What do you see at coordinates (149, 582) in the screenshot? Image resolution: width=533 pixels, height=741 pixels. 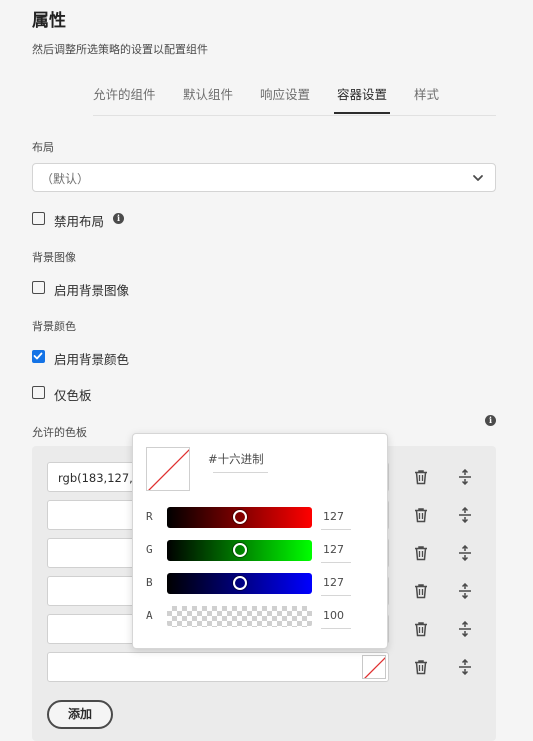 I see `blue-channel-label: B` at bounding box center [149, 582].